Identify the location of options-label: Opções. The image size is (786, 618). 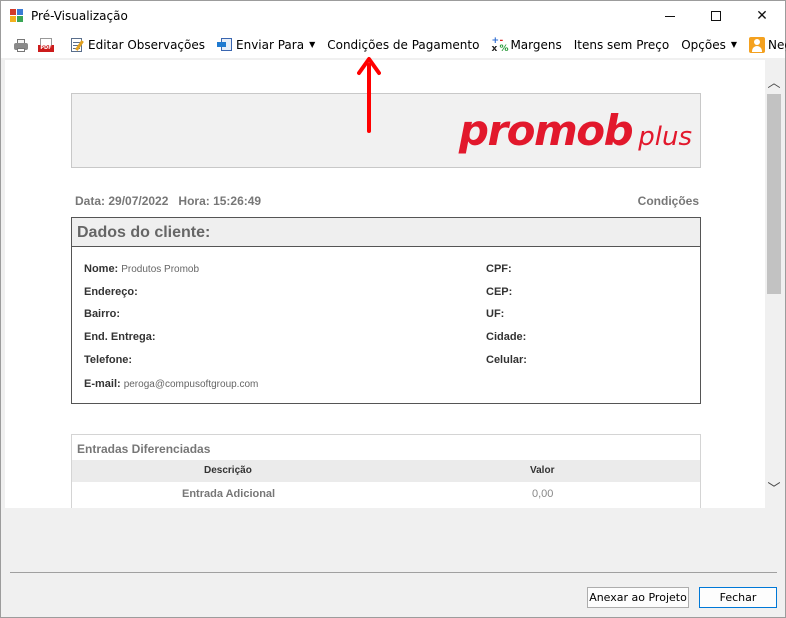
(703, 44).